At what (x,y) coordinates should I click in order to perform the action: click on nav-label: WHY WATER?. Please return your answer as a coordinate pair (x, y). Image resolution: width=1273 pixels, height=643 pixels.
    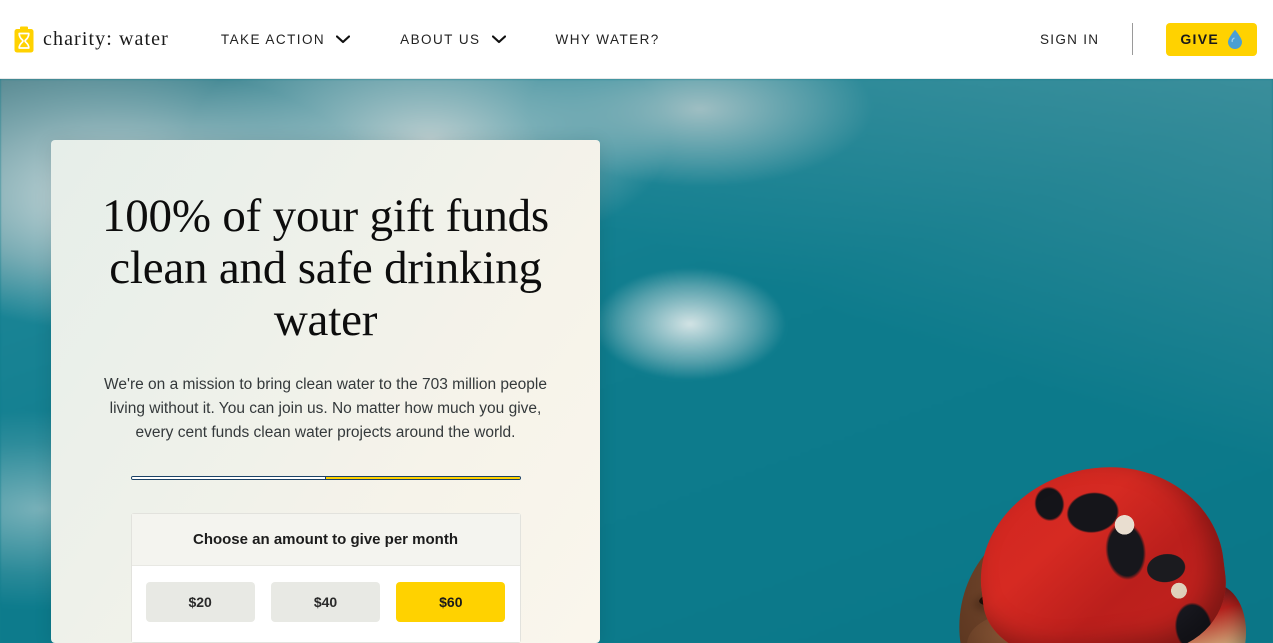
    Looking at the image, I should click on (607, 39).